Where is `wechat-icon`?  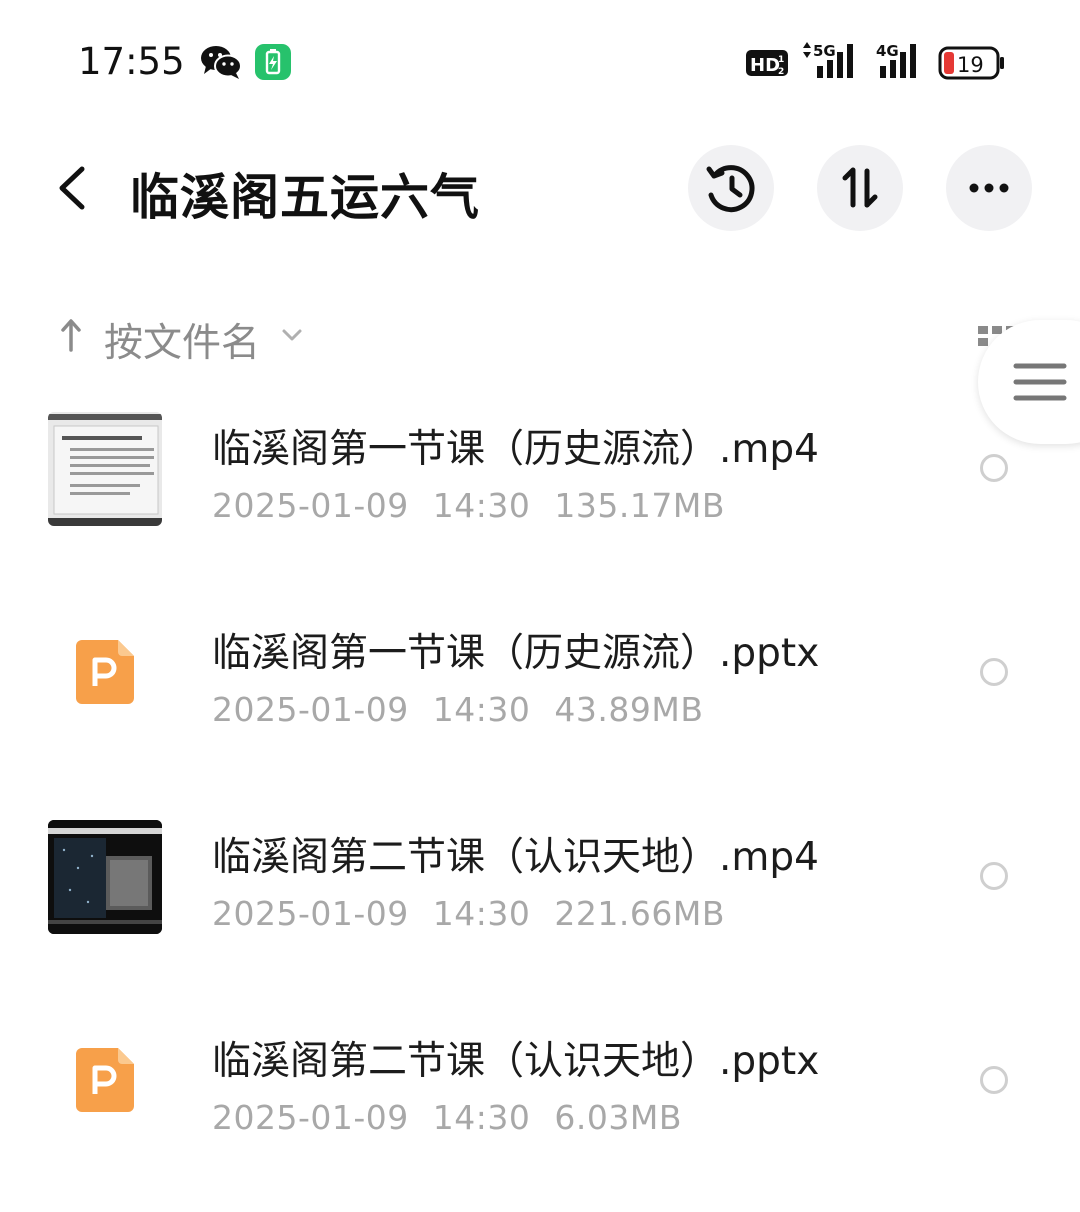
wechat-icon is located at coordinates (221, 62).